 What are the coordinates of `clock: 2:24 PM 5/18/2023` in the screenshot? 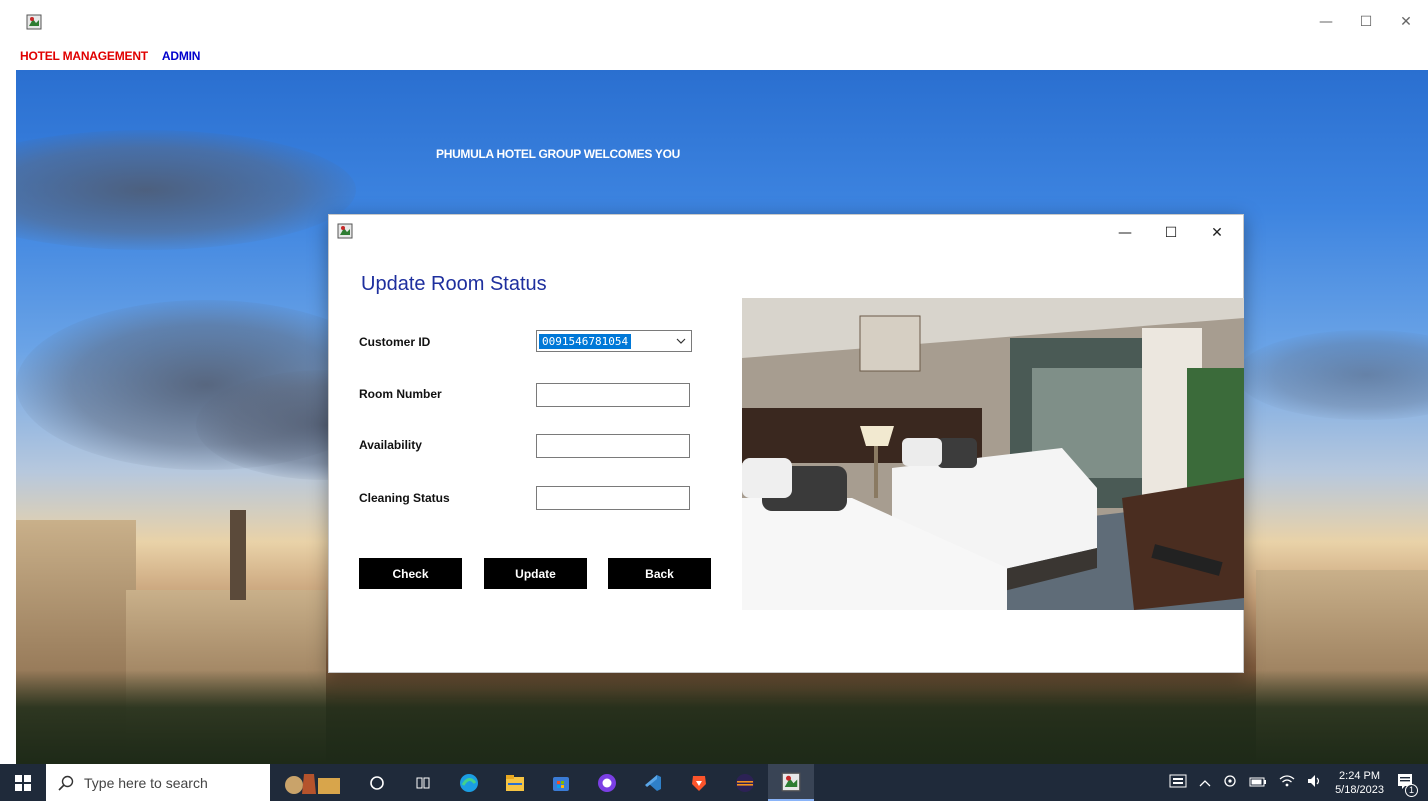 It's located at (1359, 783).